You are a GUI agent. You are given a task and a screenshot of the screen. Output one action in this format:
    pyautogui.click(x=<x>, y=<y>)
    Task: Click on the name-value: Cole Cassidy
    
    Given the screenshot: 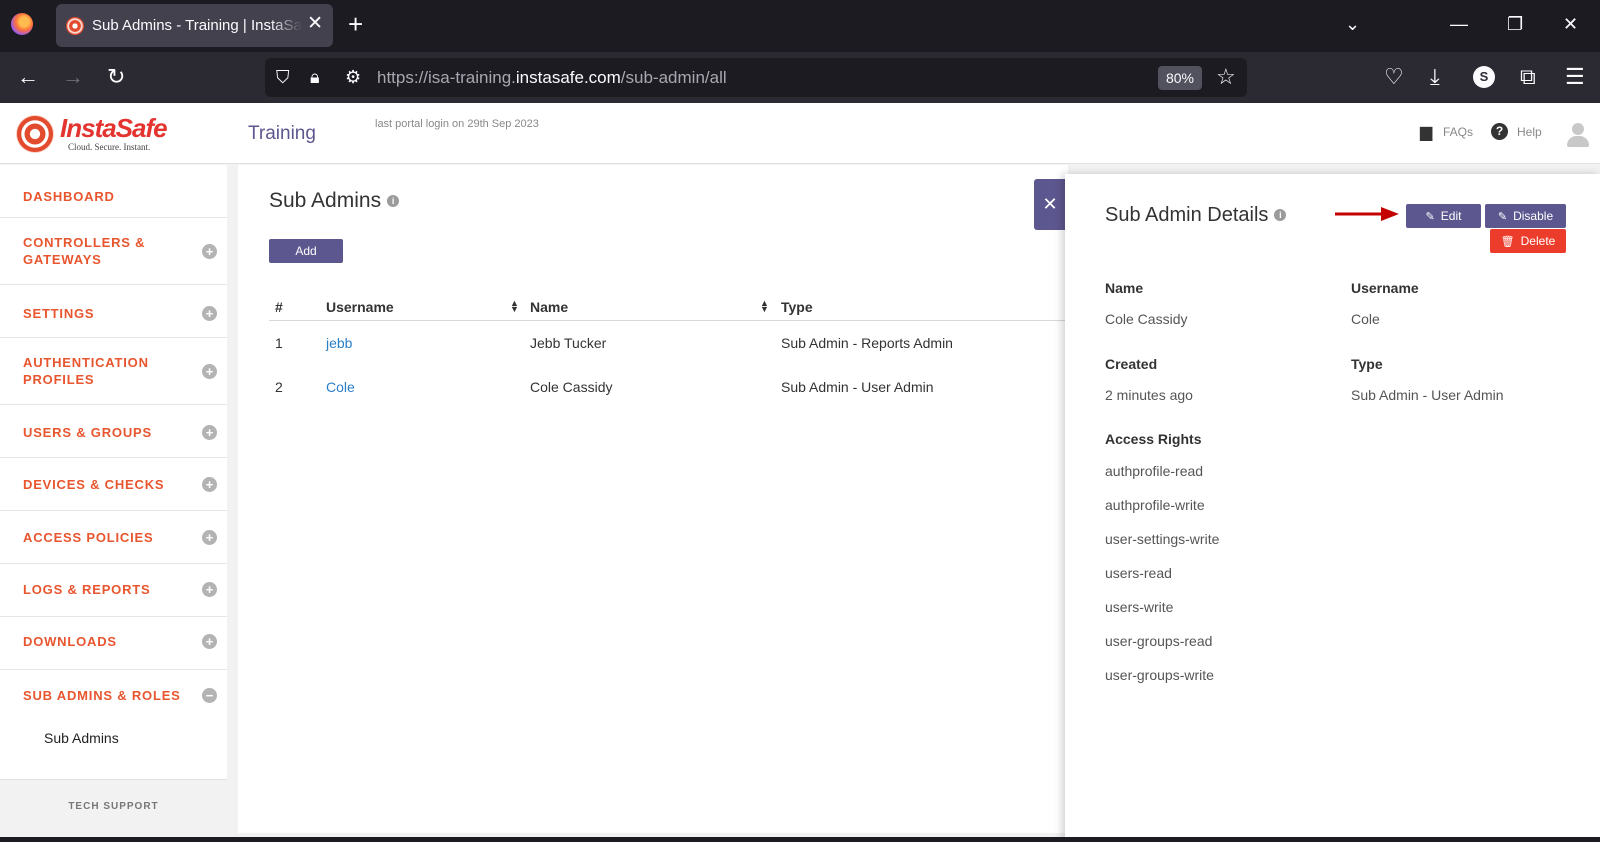 What is the action you would take?
    pyautogui.click(x=1146, y=319)
    